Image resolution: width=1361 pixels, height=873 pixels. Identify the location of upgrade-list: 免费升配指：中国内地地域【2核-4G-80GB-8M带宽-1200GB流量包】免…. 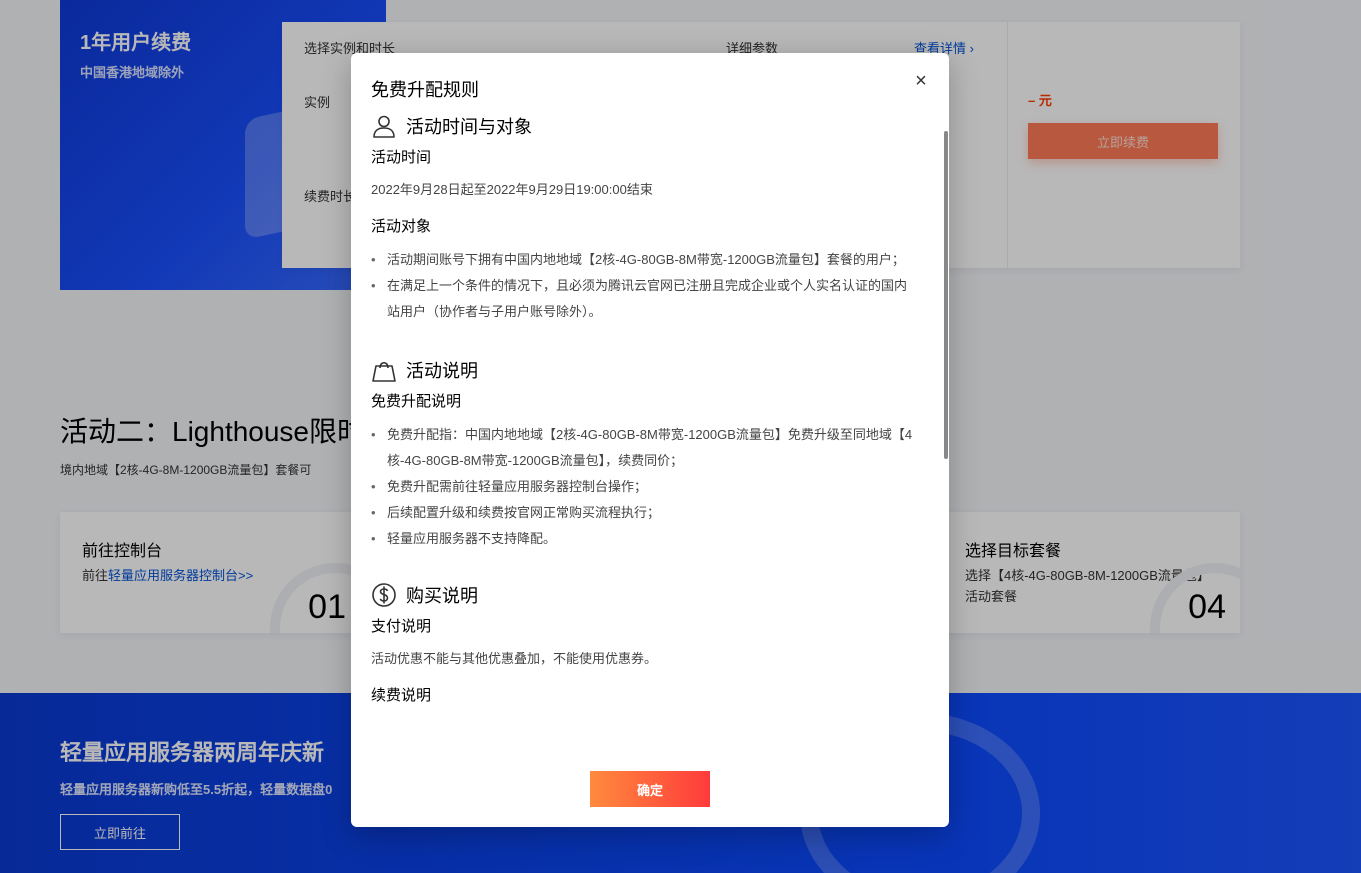
(645, 487).